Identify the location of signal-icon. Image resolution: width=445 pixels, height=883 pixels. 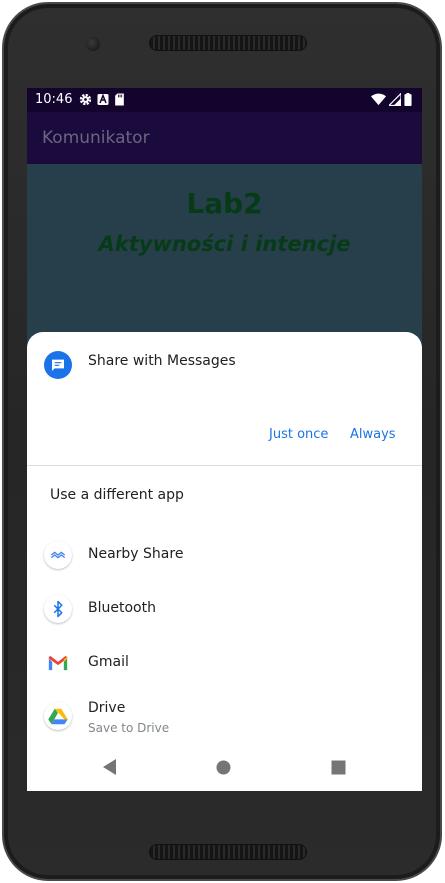
(394, 101).